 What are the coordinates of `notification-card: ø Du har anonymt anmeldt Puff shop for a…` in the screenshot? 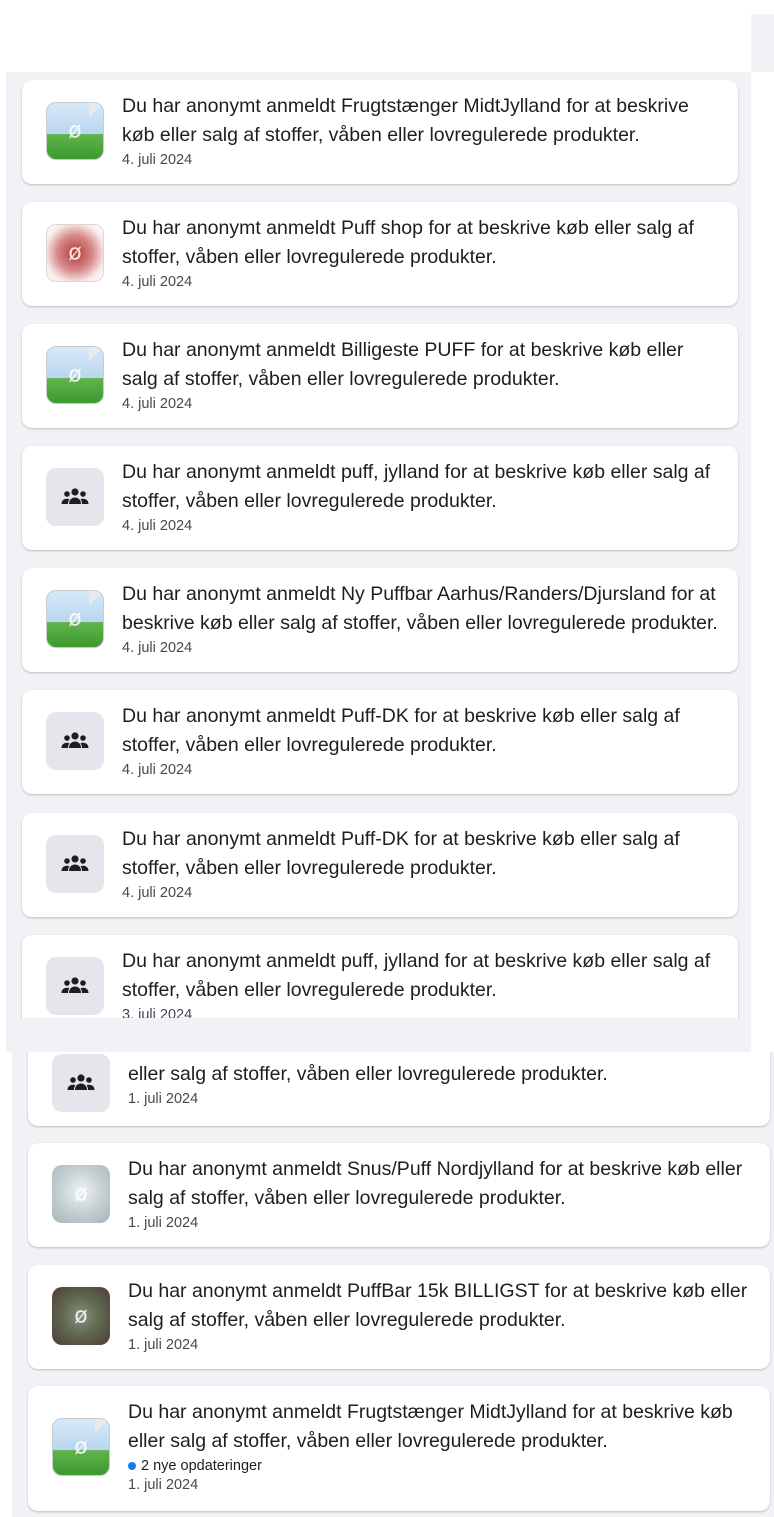 It's located at (380, 254).